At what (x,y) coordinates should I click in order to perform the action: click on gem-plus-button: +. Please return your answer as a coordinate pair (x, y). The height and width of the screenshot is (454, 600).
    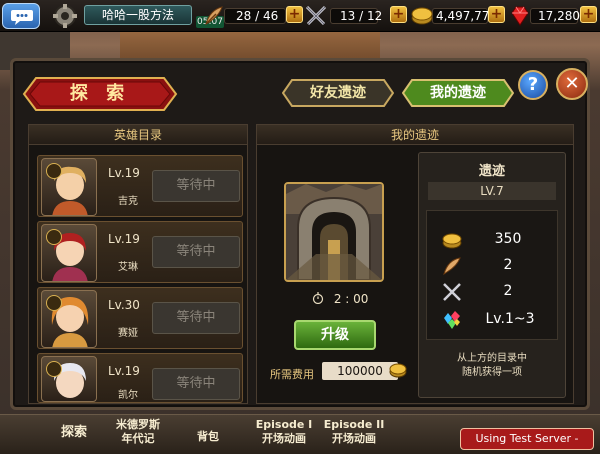
    Looking at the image, I should click on (588, 14).